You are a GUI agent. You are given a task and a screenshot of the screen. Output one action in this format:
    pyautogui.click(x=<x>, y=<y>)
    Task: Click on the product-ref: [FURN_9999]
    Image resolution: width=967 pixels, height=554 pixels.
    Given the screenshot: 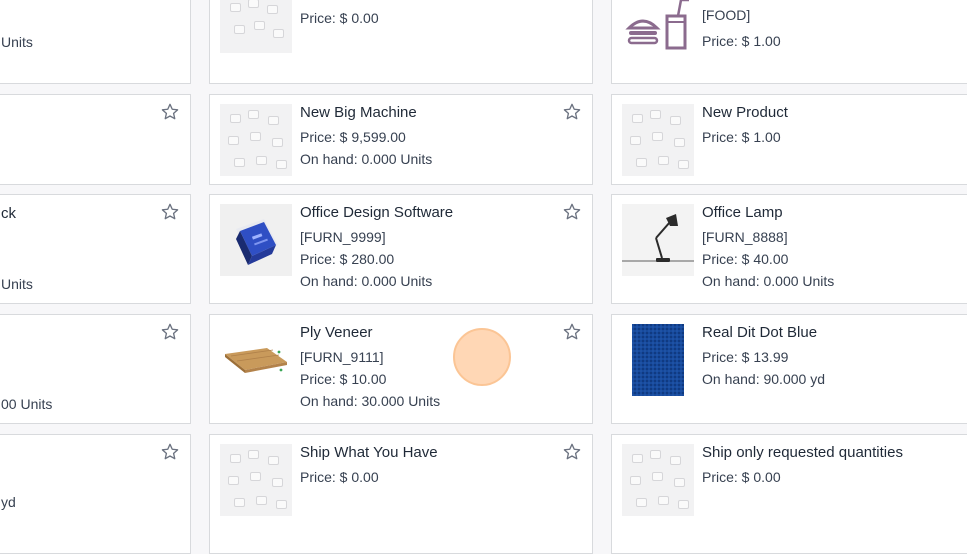 What is the action you would take?
    pyautogui.click(x=343, y=237)
    